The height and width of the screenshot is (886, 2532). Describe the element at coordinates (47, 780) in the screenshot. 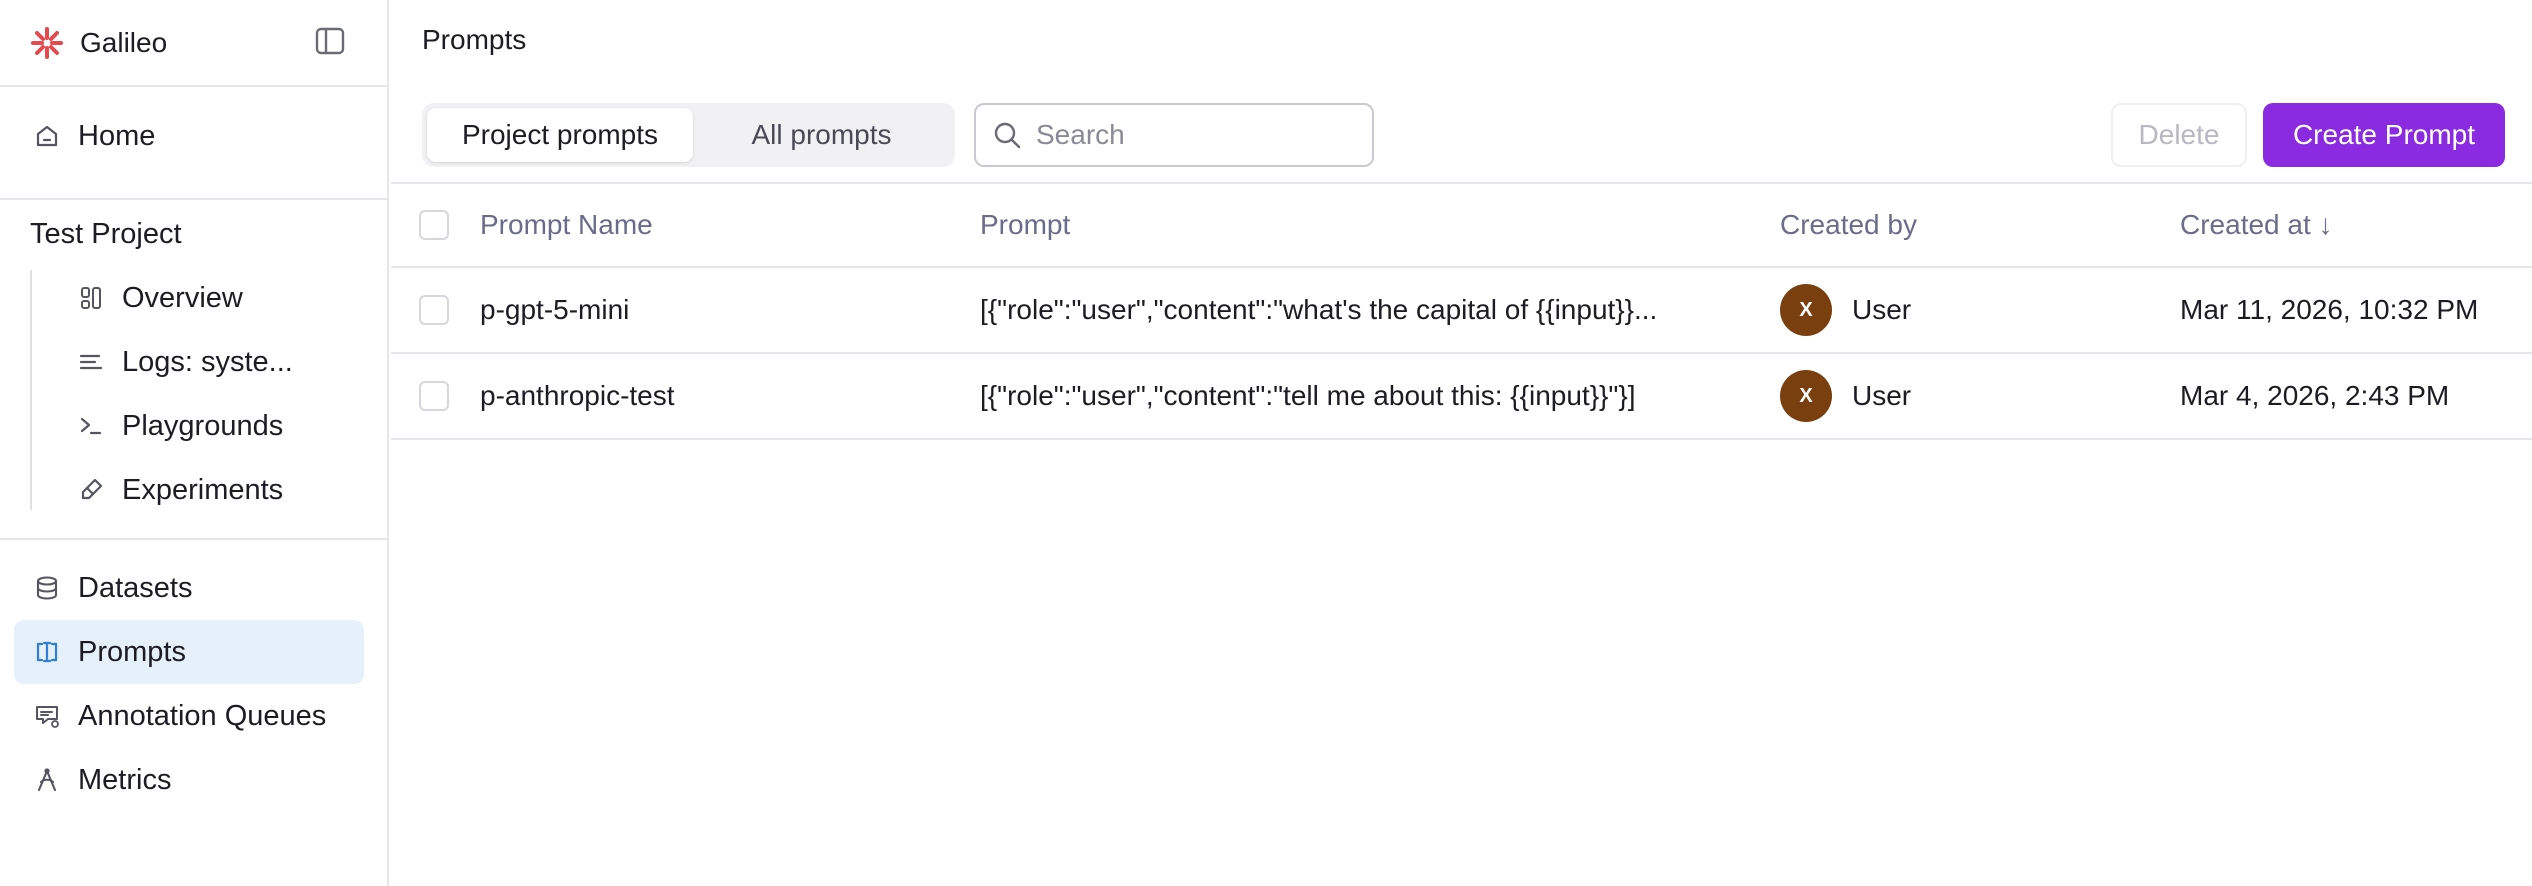

I see `metrics-icon` at that location.